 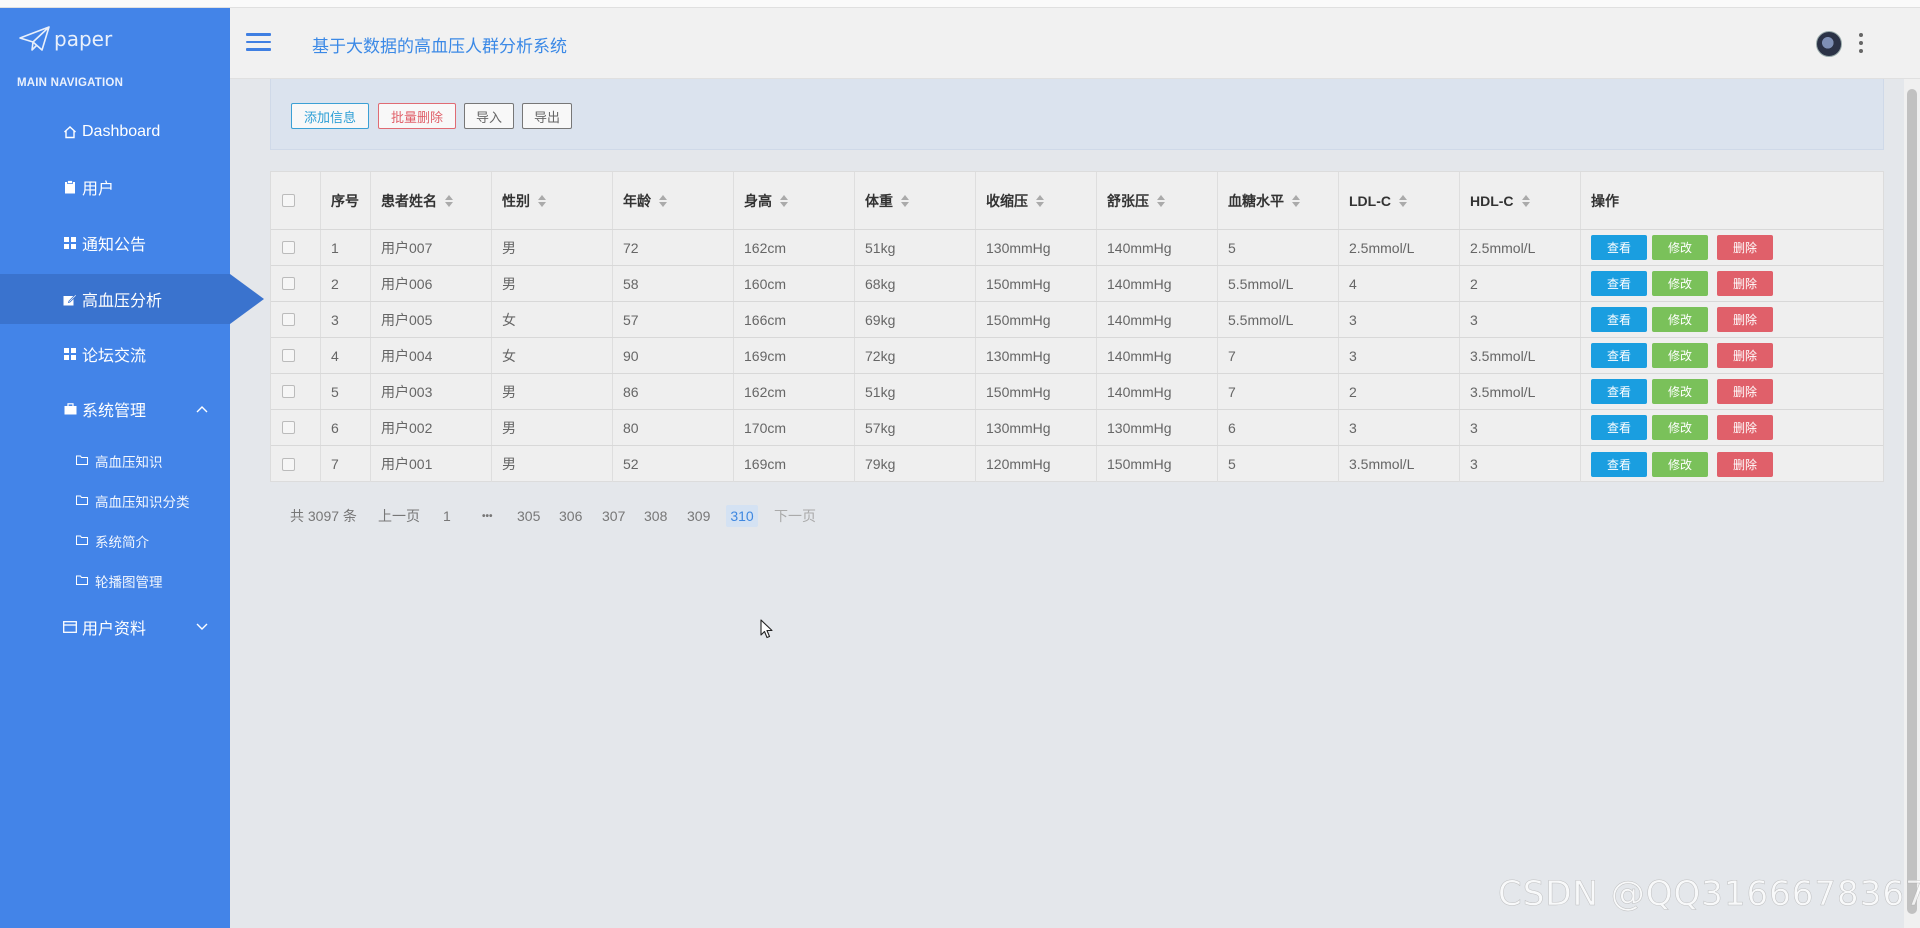 I want to click on pagination-page: 307, so click(x=613, y=516).